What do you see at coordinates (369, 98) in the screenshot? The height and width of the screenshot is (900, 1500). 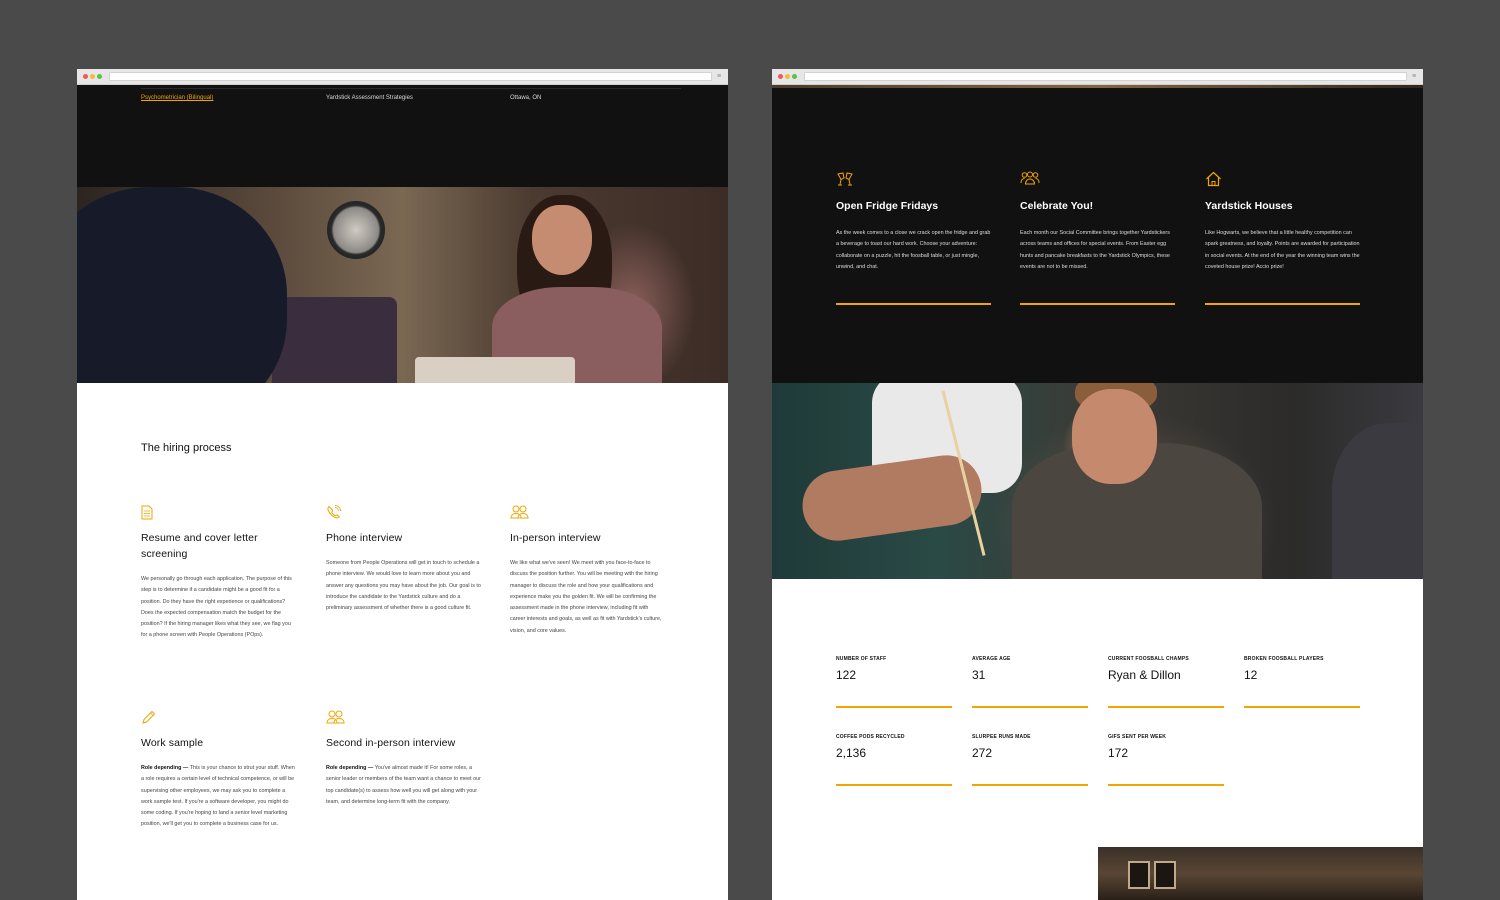 I see `job-team: Yardstick Assessment Strategies` at bounding box center [369, 98].